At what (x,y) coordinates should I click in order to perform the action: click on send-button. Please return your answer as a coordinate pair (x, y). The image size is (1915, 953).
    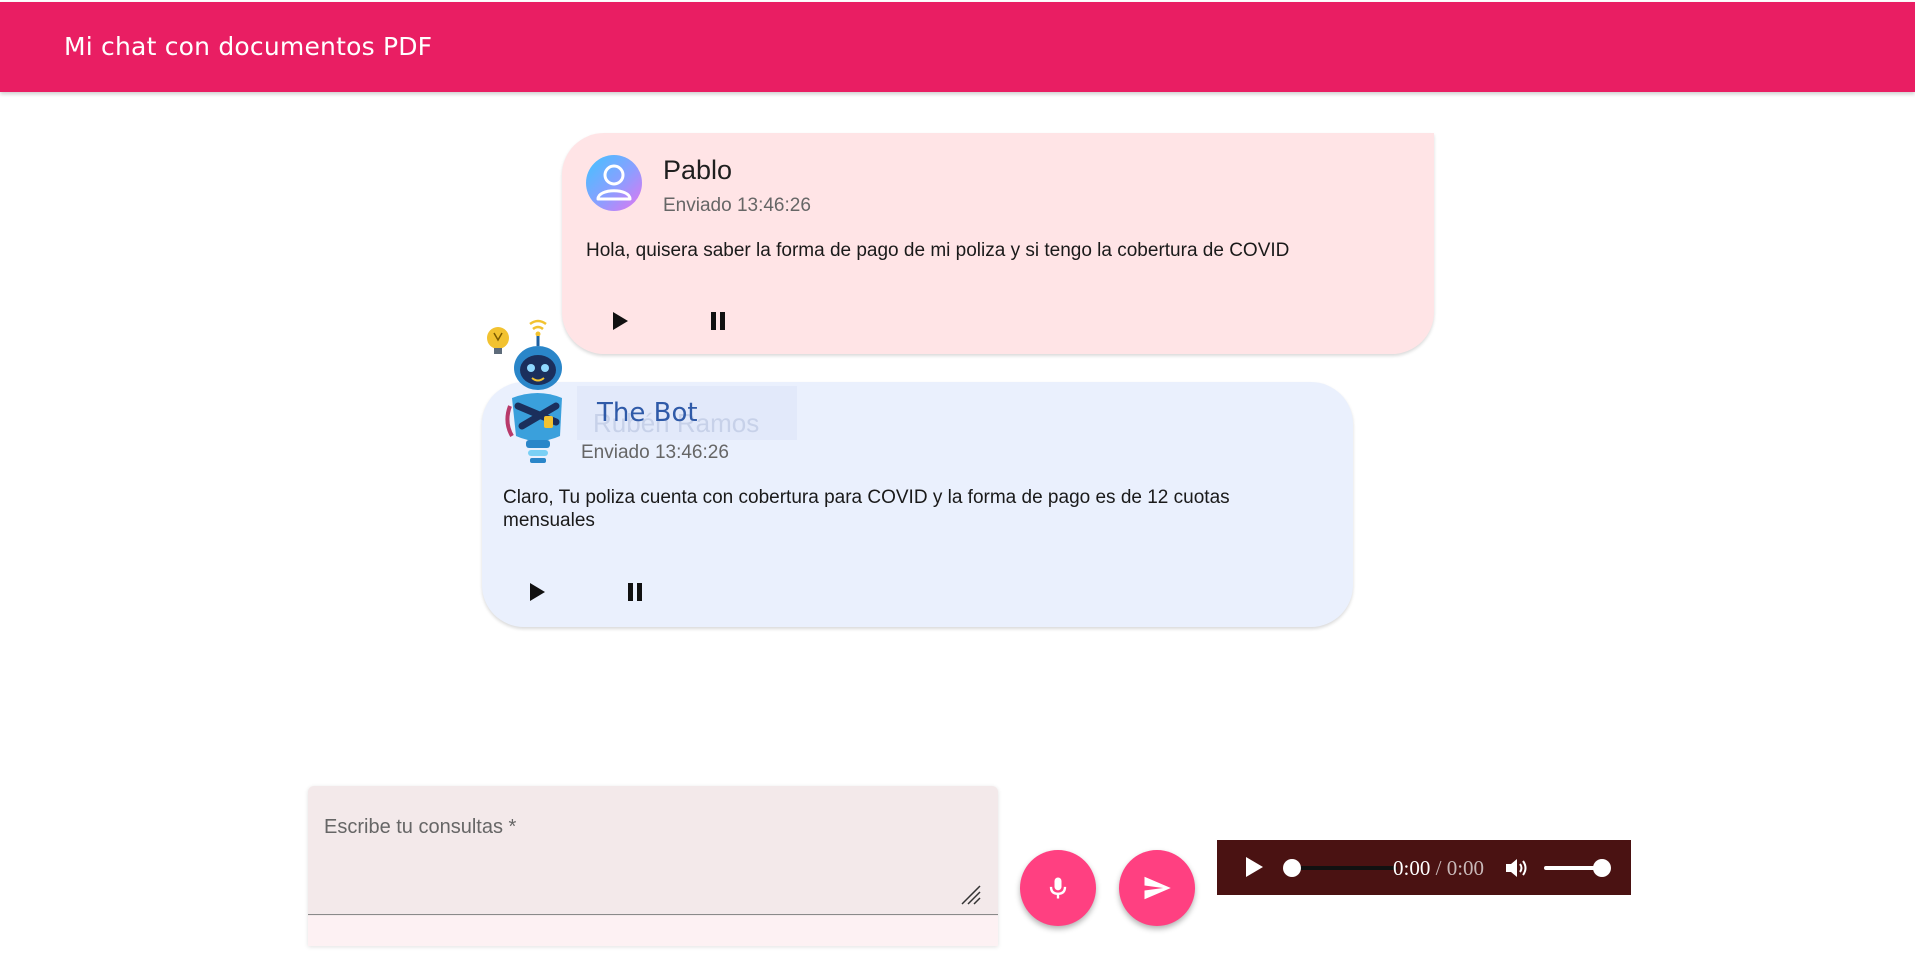
    Looking at the image, I should click on (1157, 888).